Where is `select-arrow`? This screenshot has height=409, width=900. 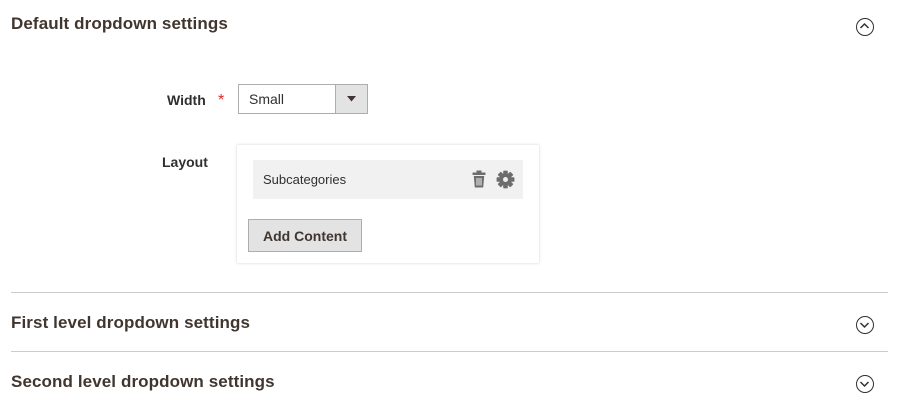 select-arrow is located at coordinates (351, 99).